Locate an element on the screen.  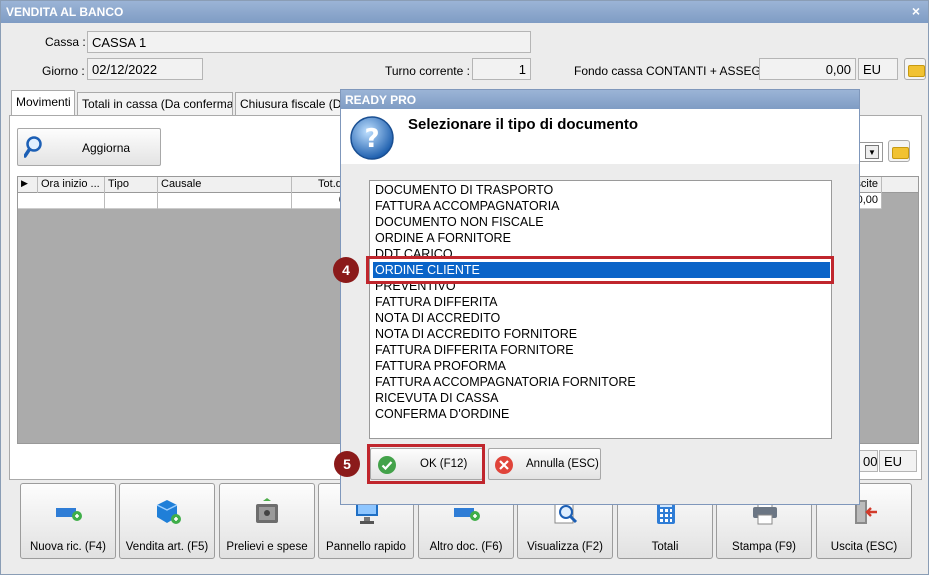
fondo-label: Fondo cassa CONTANTI + ASSEGNI : is located at coordinates (677, 71).